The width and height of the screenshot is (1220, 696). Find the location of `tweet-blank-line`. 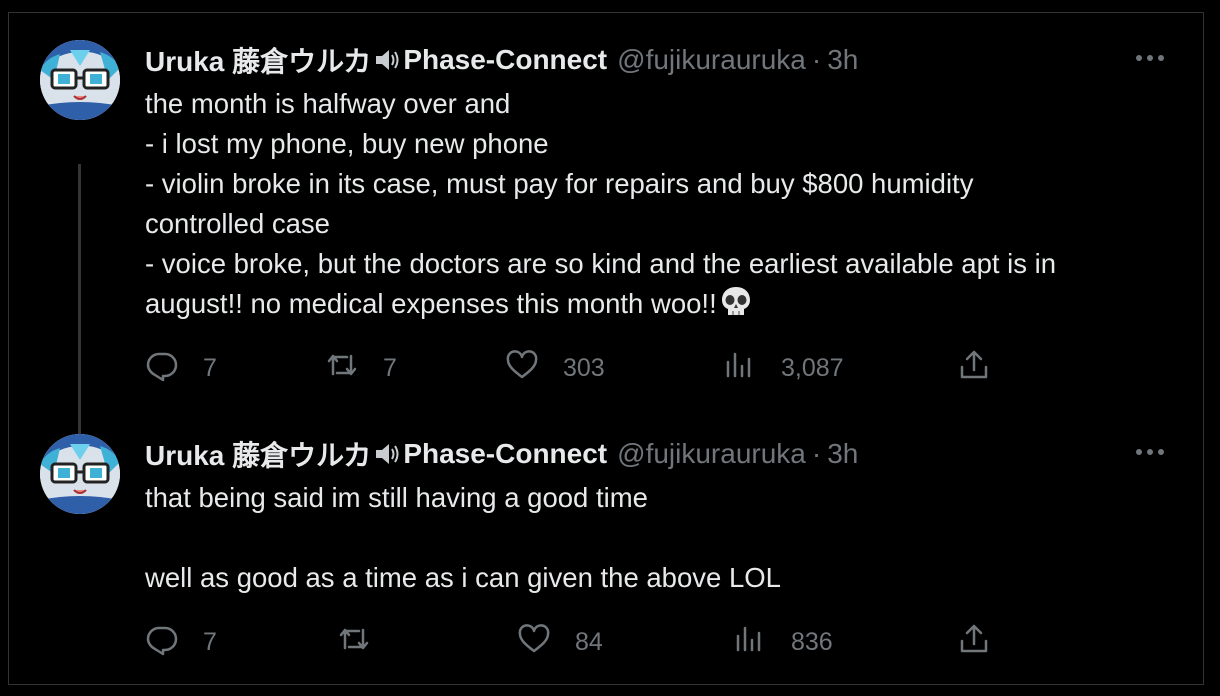

tweet-blank-line is located at coordinates (665, 538).